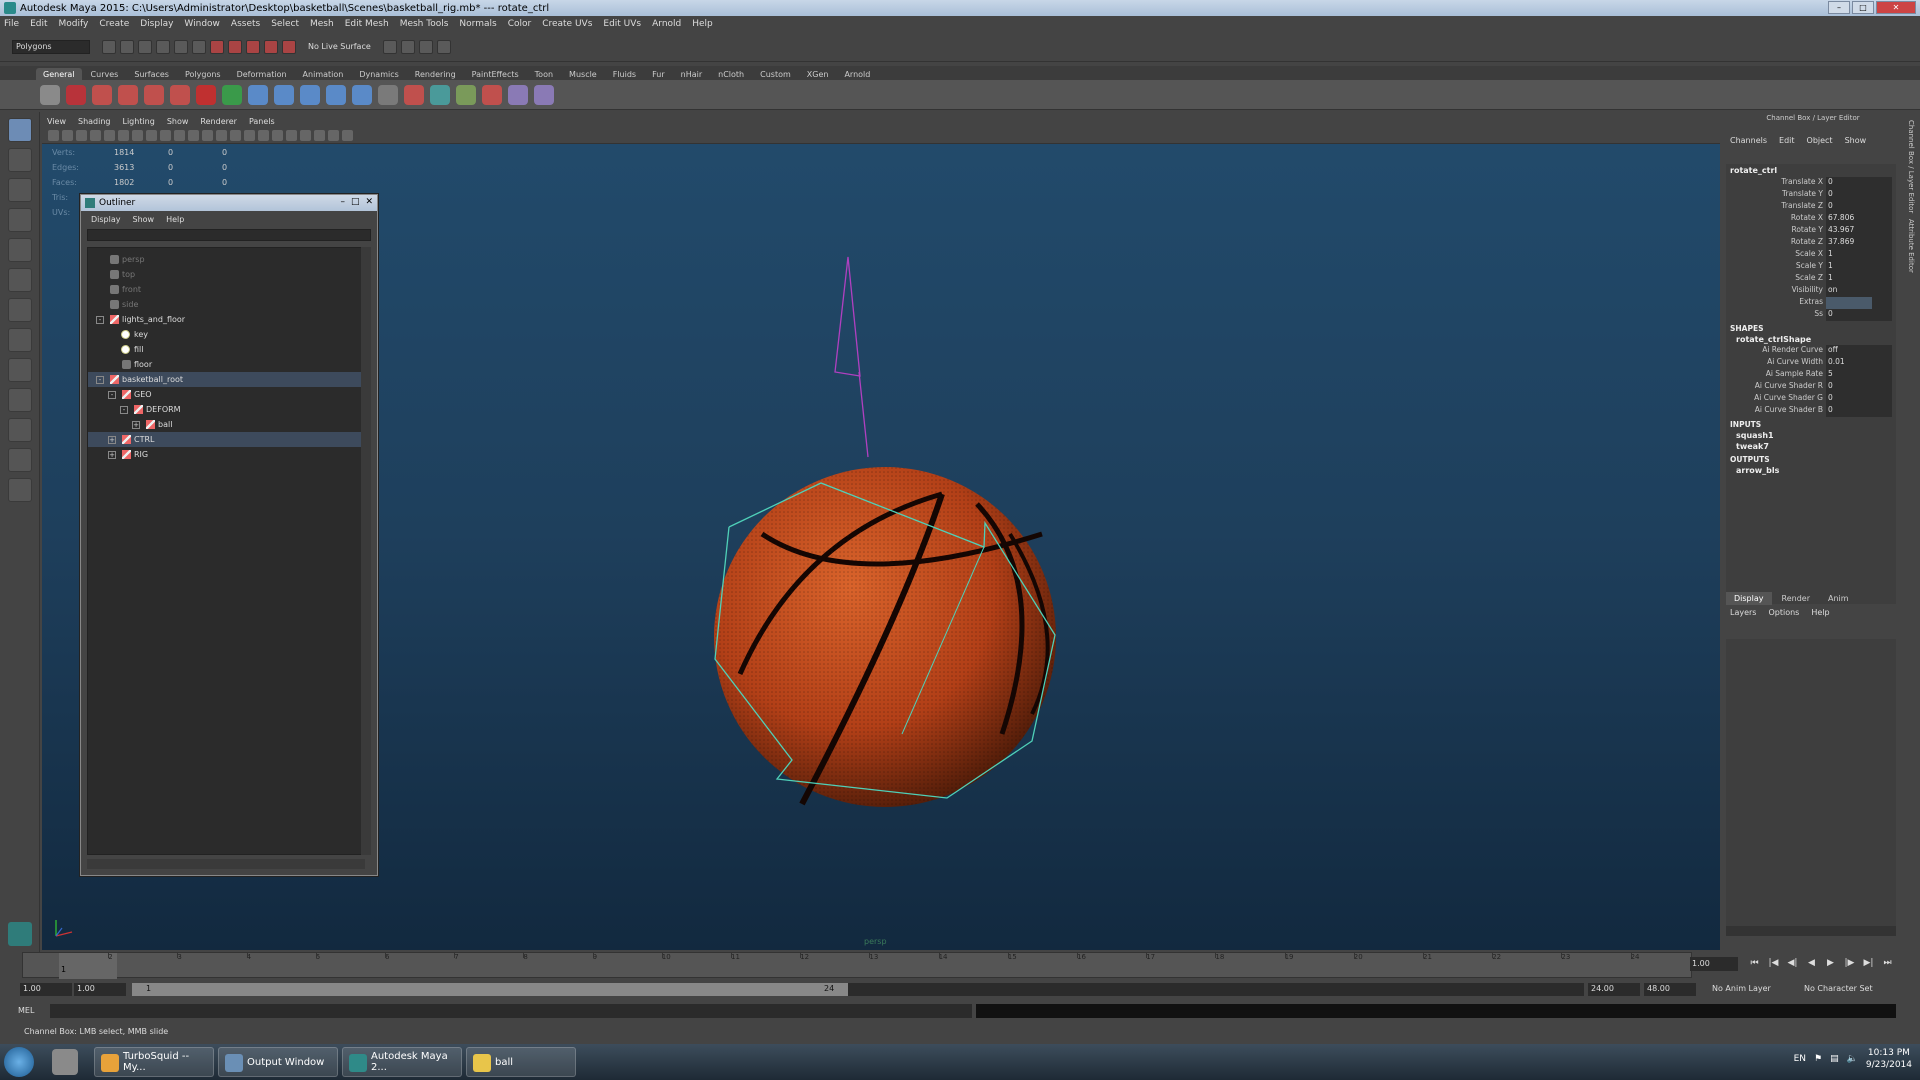 This screenshot has height=1080, width=1920. I want to click on menu-edit-uvs: Edit UVs, so click(622, 24).